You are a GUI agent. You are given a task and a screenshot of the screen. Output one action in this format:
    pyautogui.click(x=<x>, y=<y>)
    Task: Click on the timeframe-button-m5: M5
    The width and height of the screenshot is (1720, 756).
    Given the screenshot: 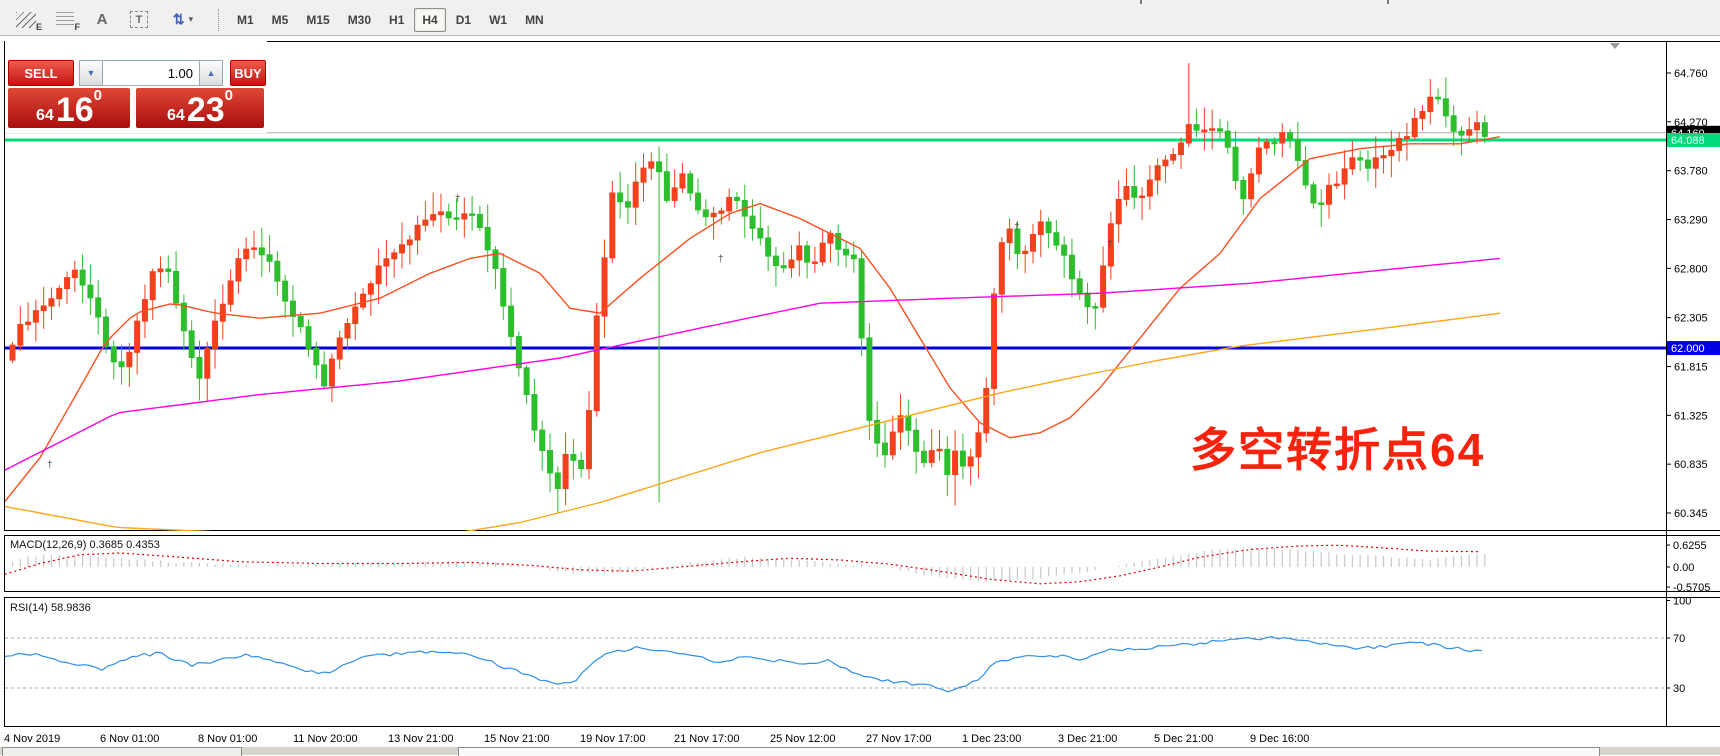 What is the action you would take?
    pyautogui.click(x=280, y=20)
    